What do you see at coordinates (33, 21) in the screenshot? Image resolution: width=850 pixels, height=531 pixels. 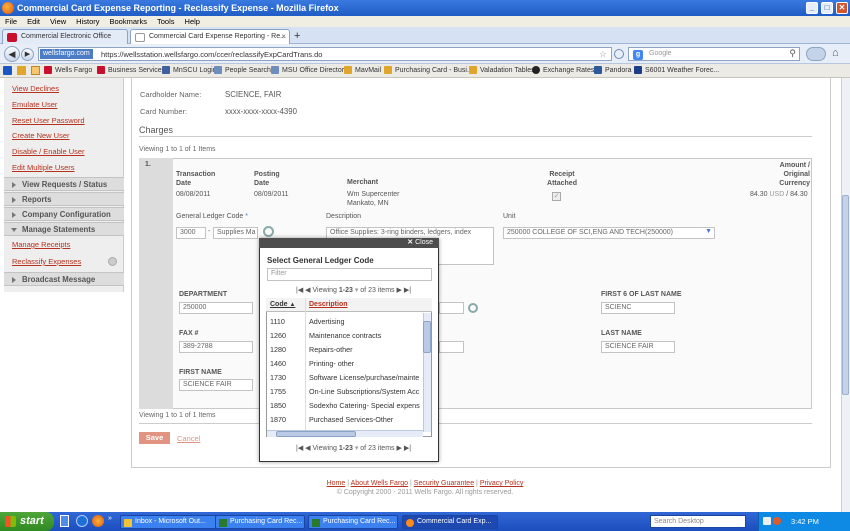 I see `menu-edit: Edit` at bounding box center [33, 21].